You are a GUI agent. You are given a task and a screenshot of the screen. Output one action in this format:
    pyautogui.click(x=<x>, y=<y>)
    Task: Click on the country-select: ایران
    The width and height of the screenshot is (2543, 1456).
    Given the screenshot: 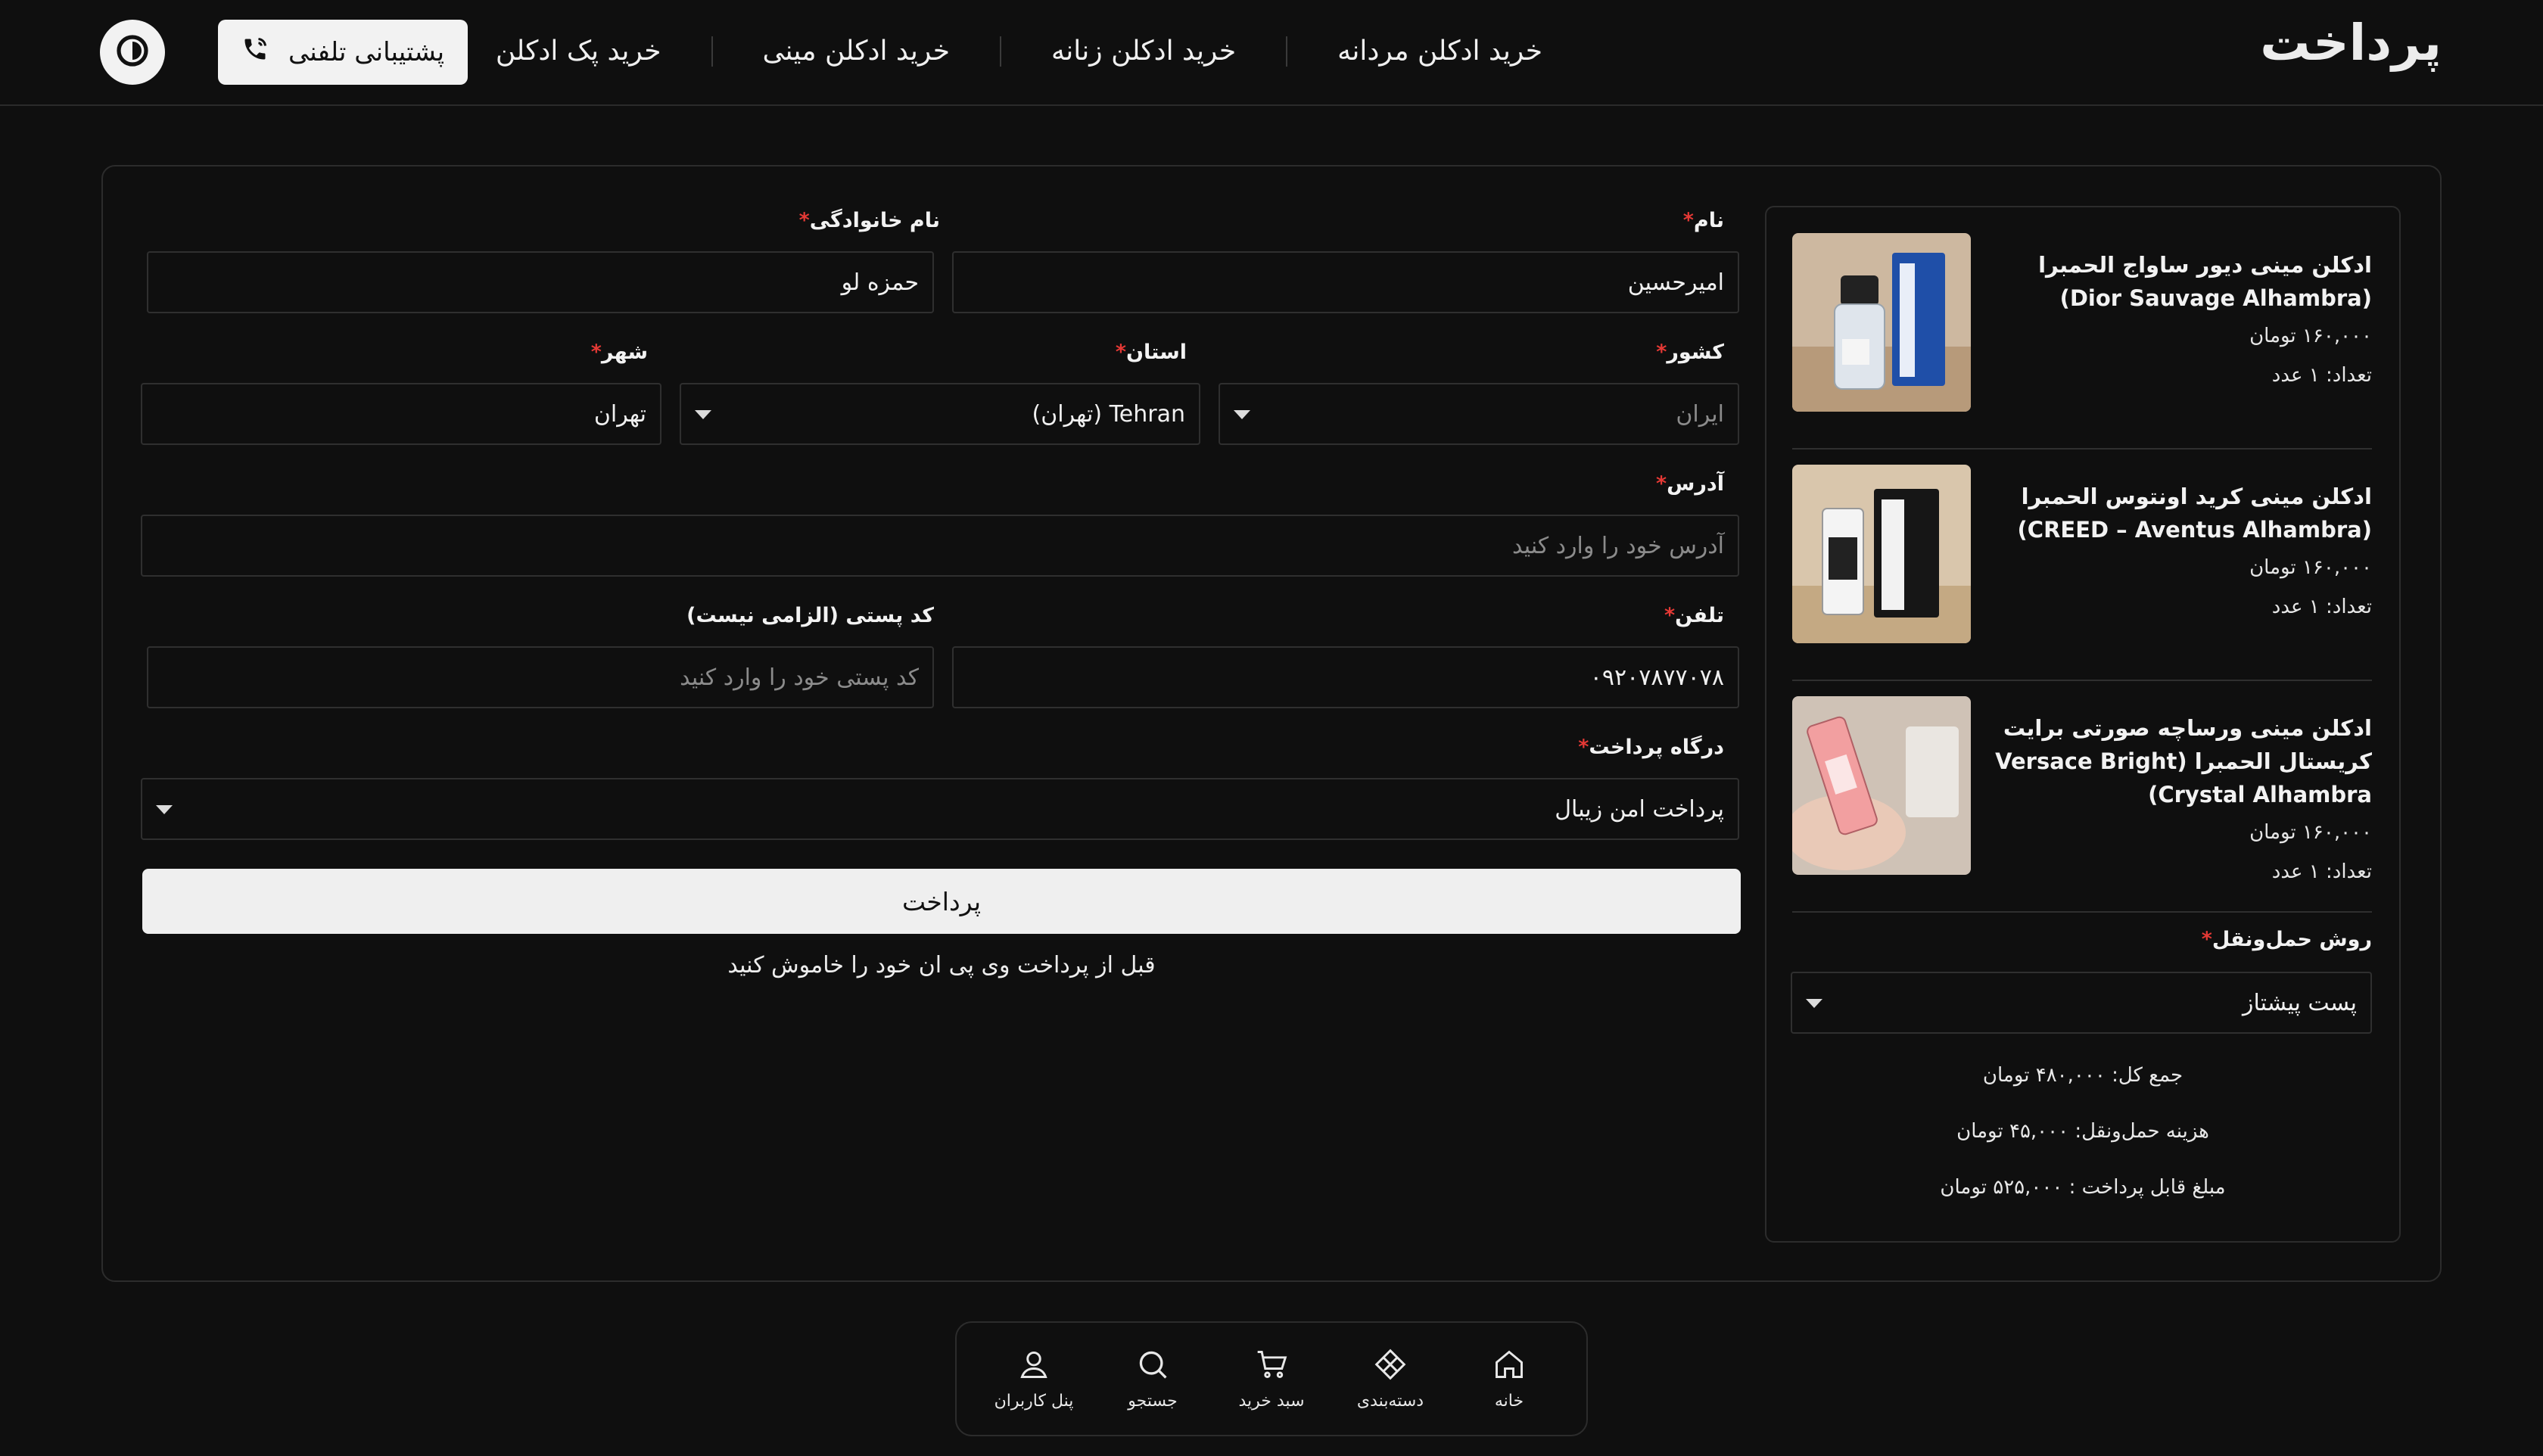 What is the action you would take?
    pyautogui.click(x=1479, y=414)
    